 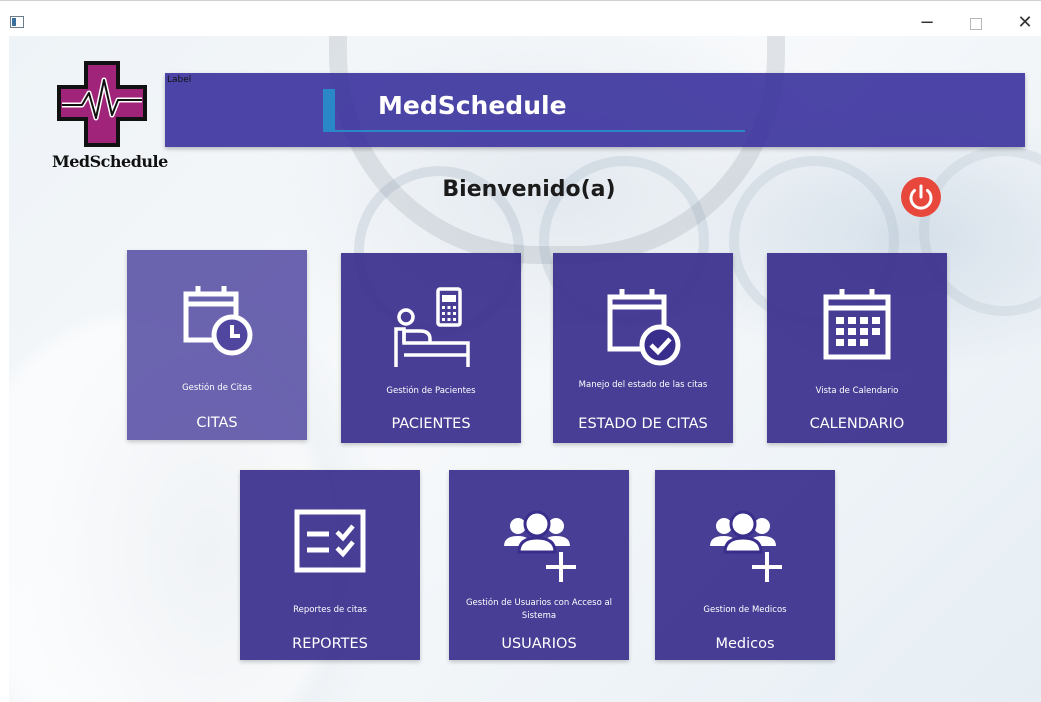 I want to click on calendar-check-icon, so click(x=644, y=327).